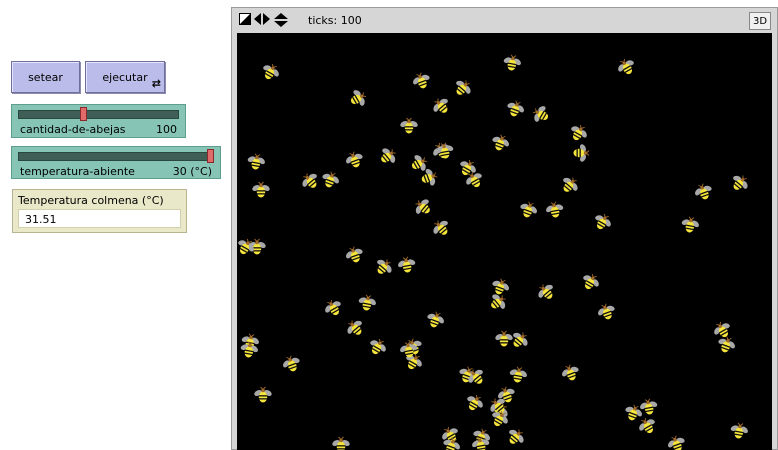 This screenshot has height=450, width=778. I want to click on monitor-value: 31.51, so click(99, 218).